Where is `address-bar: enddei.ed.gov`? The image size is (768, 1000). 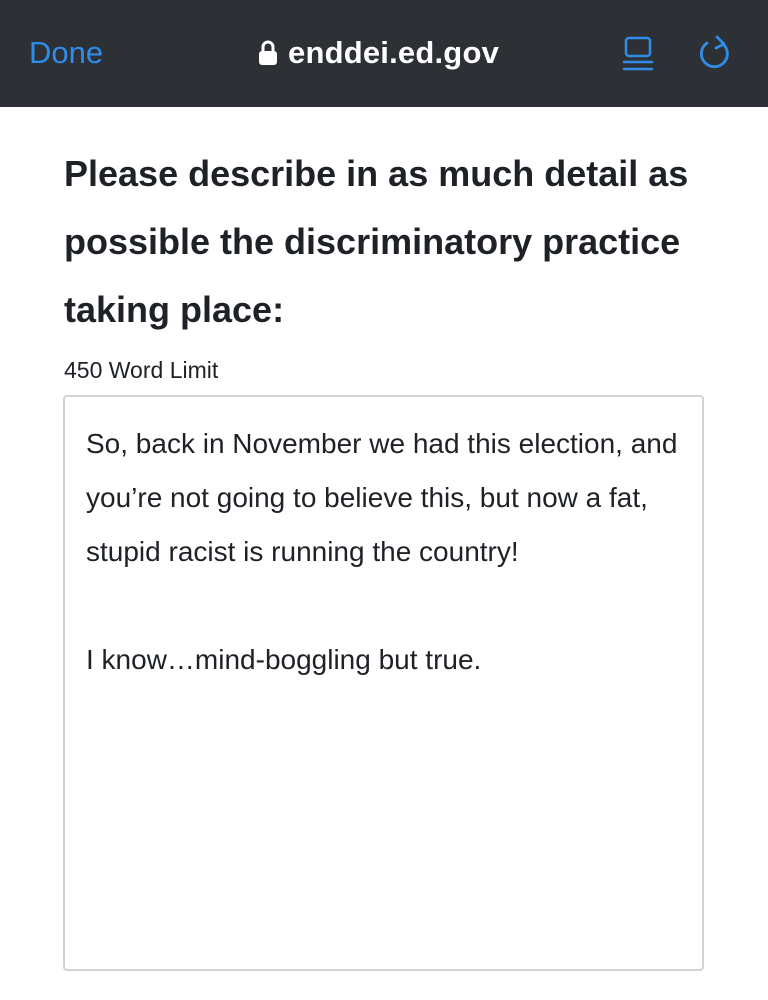
address-bar: enddei.ed.gov is located at coordinates (378, 53).